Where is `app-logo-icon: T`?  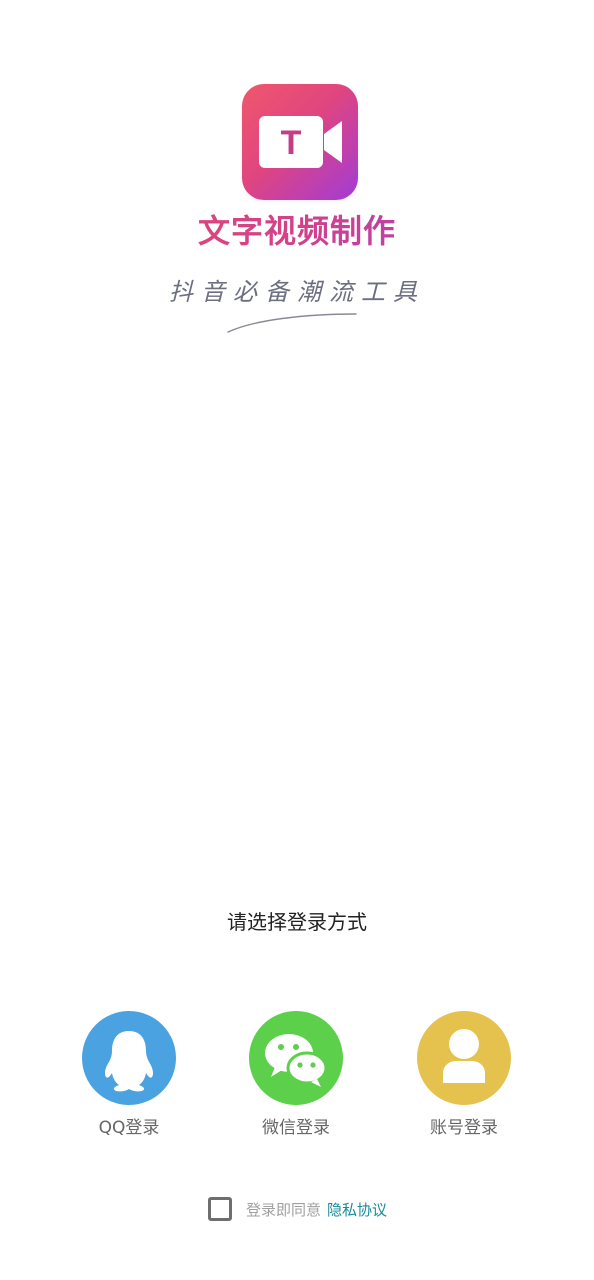 app-logo-icon: T is located at coordinates (300, 142).